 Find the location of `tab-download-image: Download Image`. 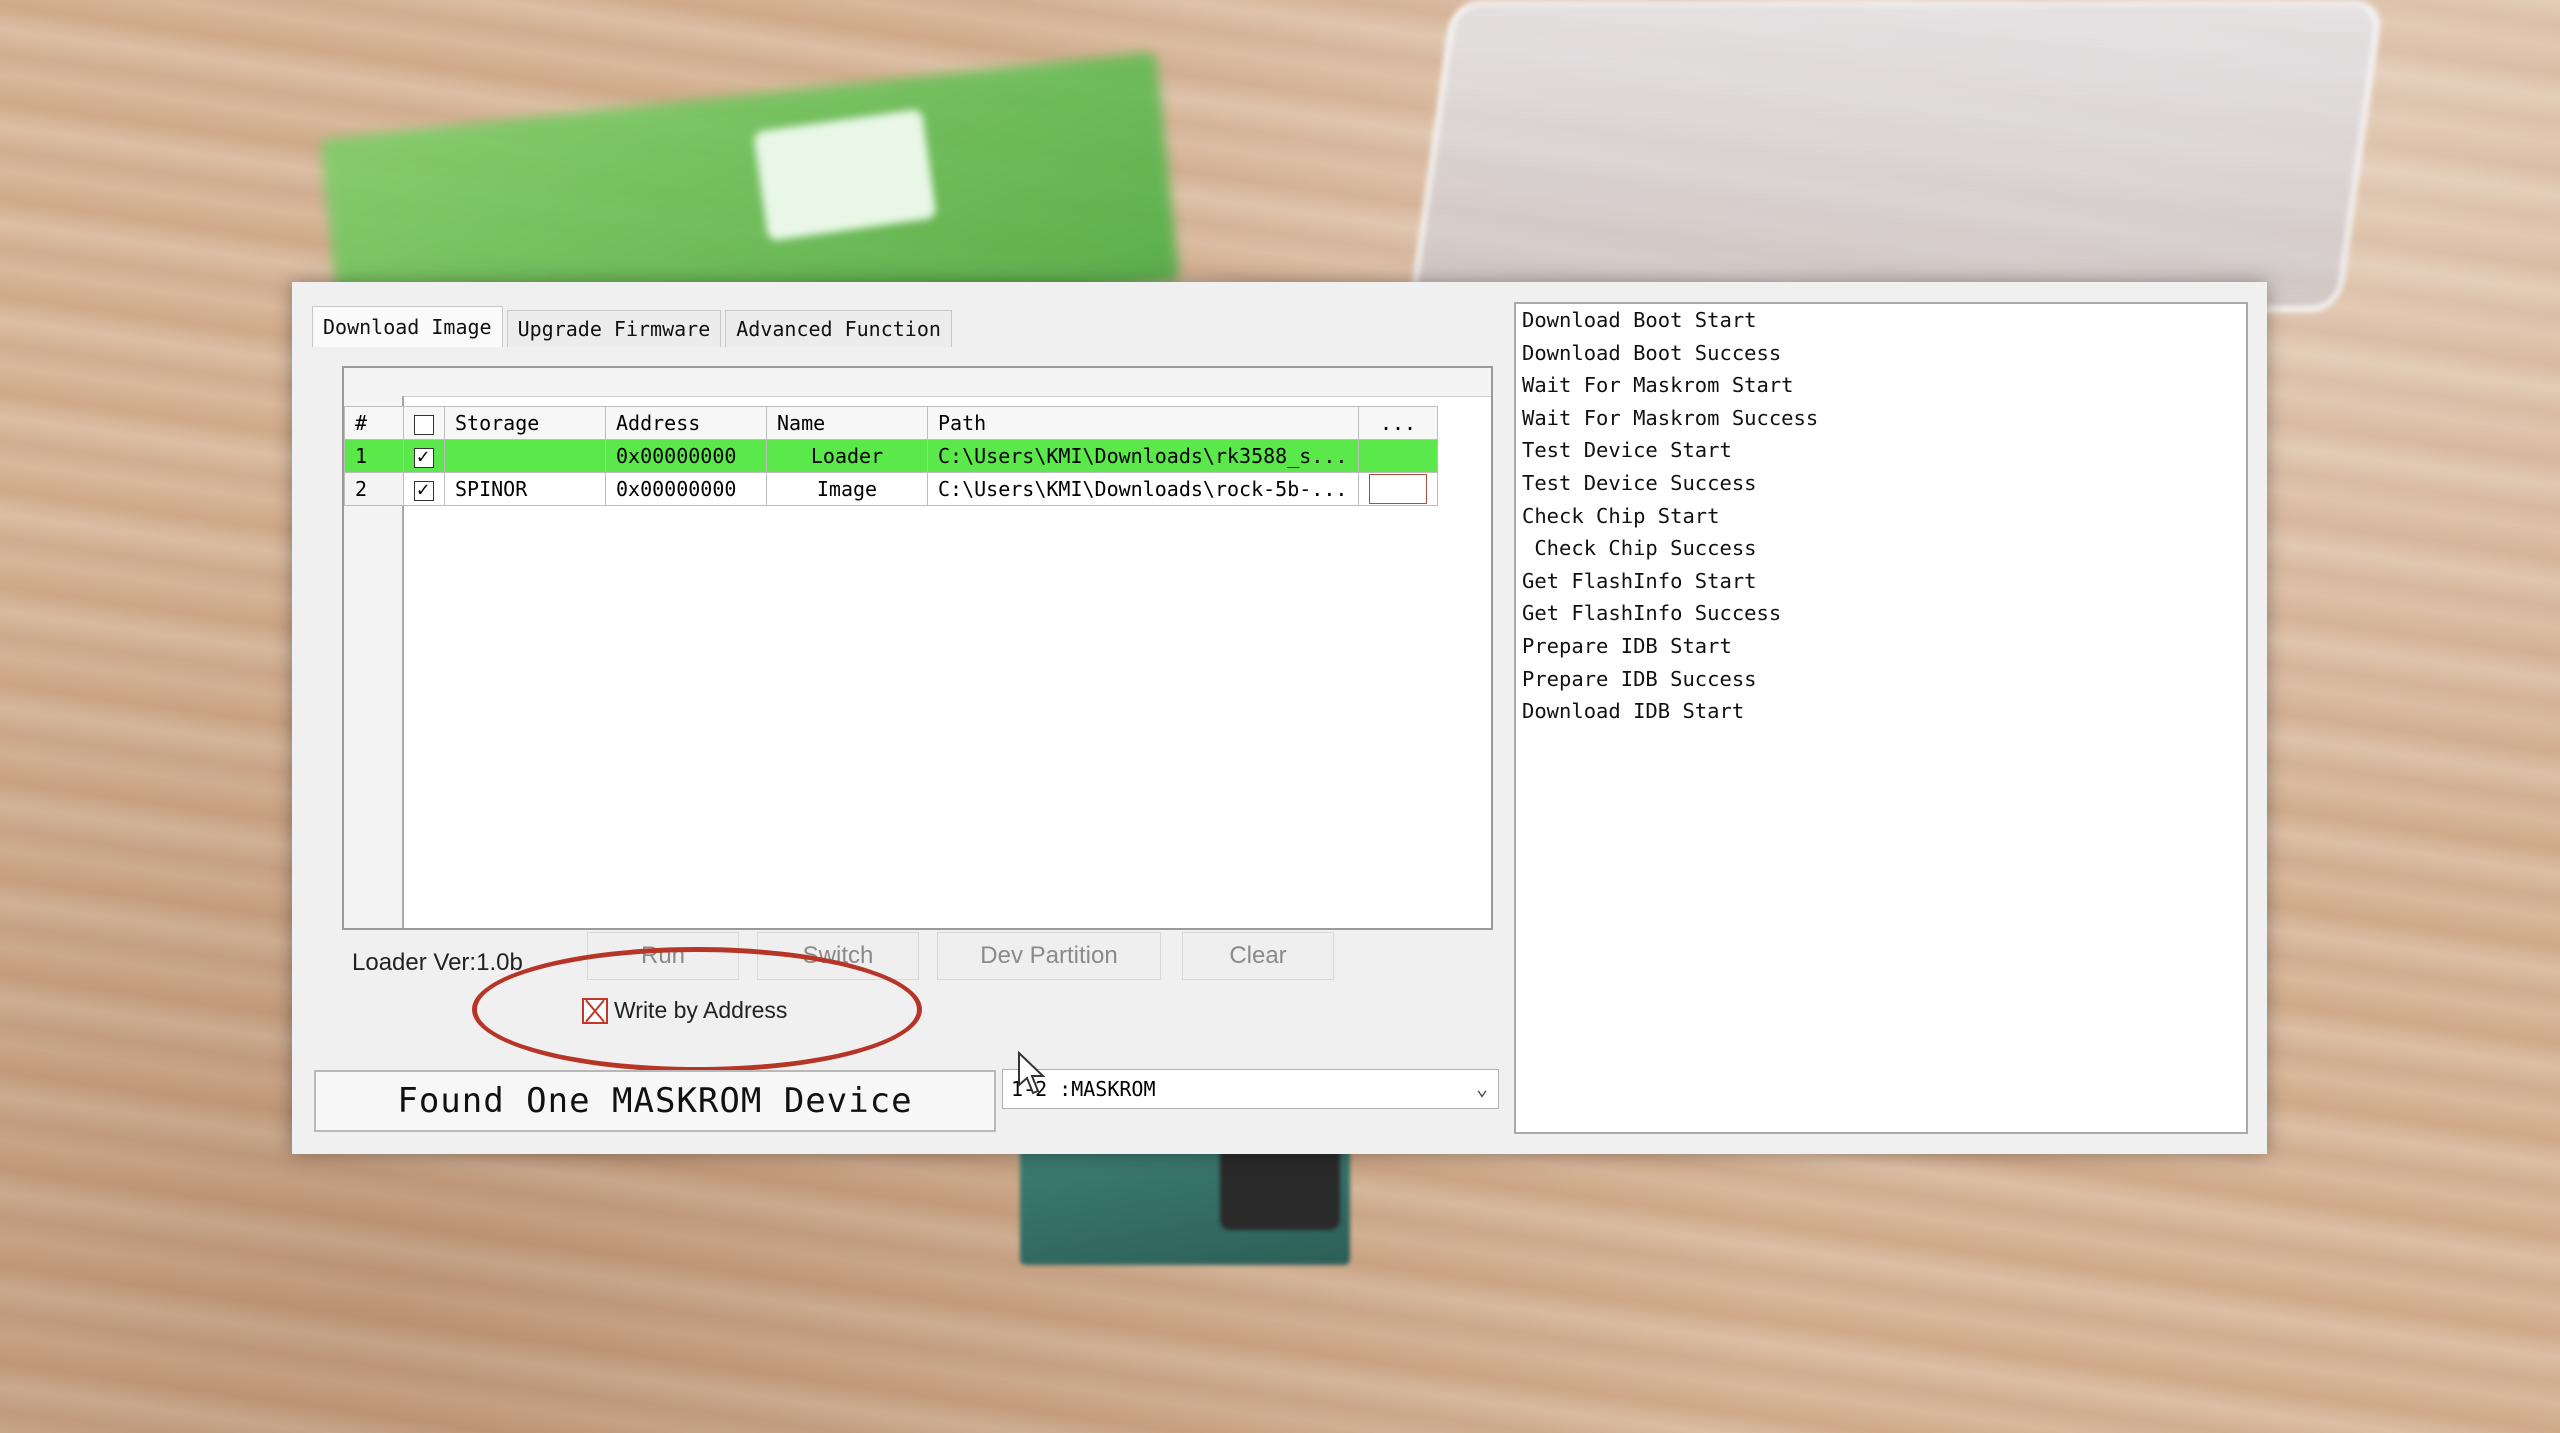

tab-download-image: Download Image is located at coordinates (407, 326).